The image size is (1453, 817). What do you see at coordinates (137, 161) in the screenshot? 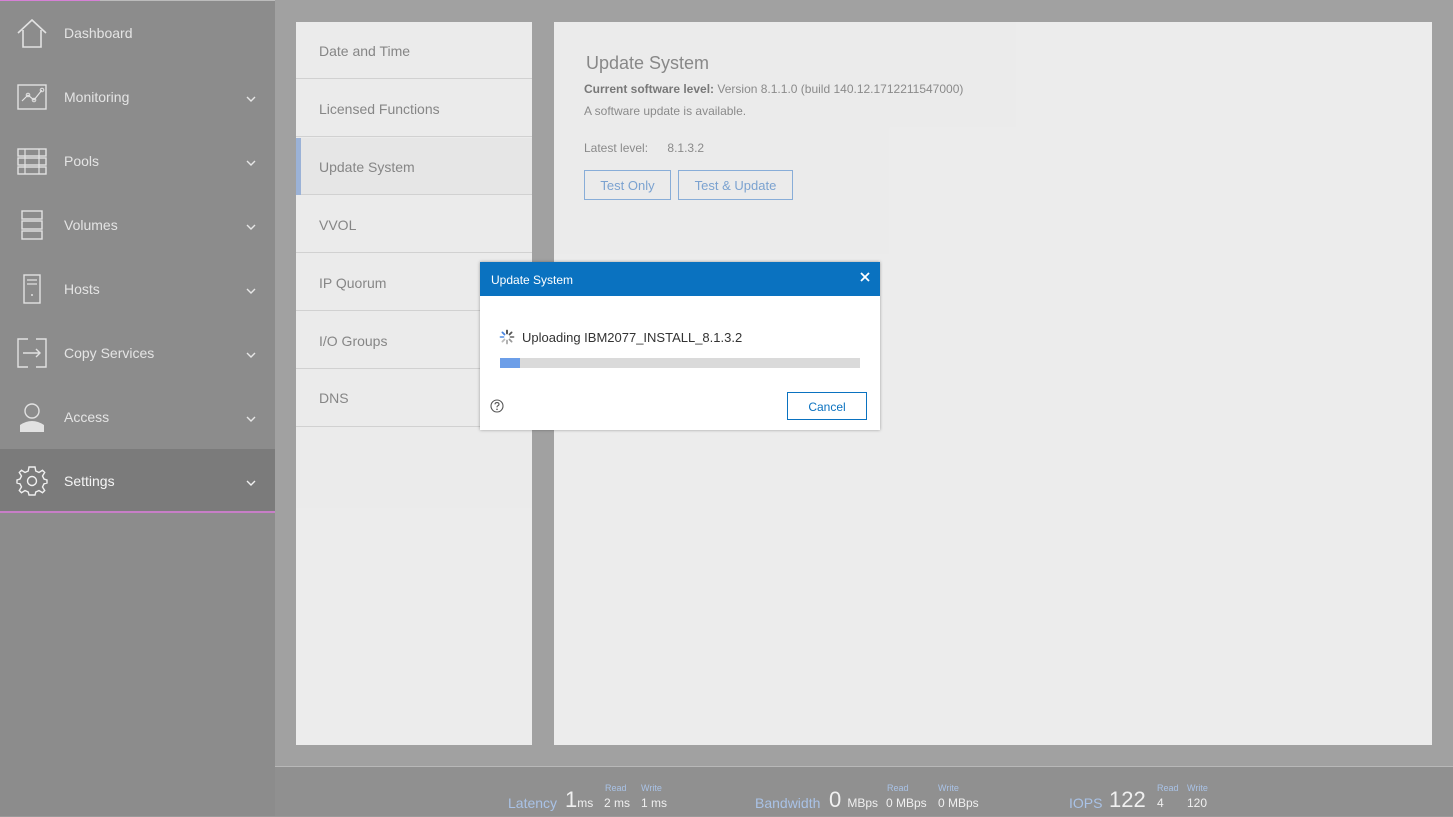
I see `sidebar-item-pools: Pools` at bounding box center [137, 161].